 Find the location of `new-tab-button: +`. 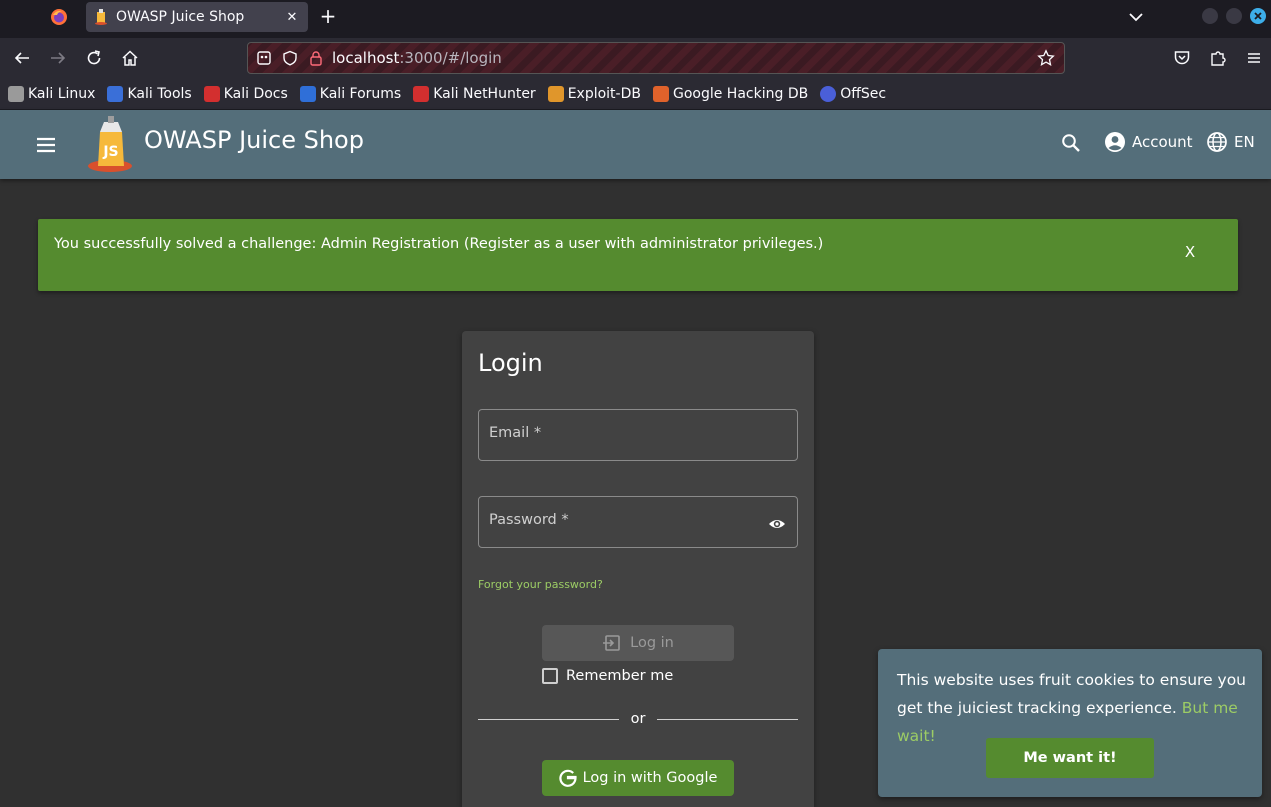

new-tab-button: + is located at coordinates (328, 17).